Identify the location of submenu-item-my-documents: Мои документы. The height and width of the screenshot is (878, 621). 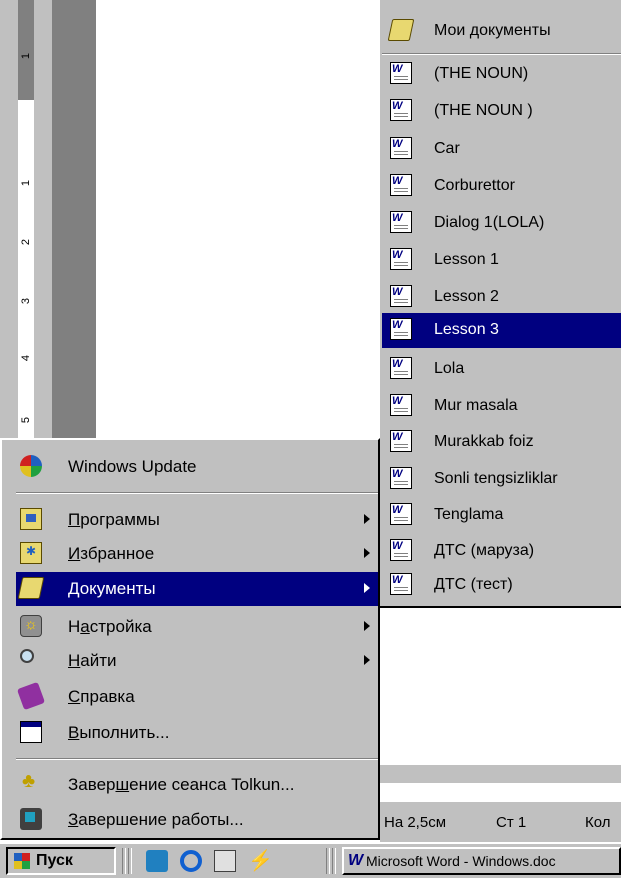
(501, 31).